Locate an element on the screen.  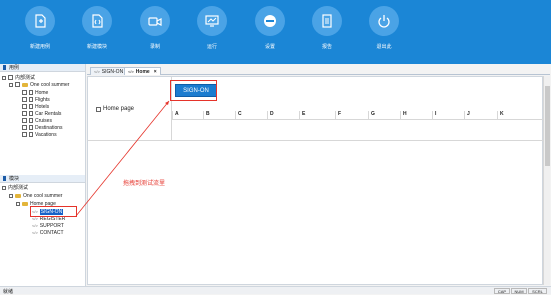
close-icon: × is located at coordinates (155, 72).